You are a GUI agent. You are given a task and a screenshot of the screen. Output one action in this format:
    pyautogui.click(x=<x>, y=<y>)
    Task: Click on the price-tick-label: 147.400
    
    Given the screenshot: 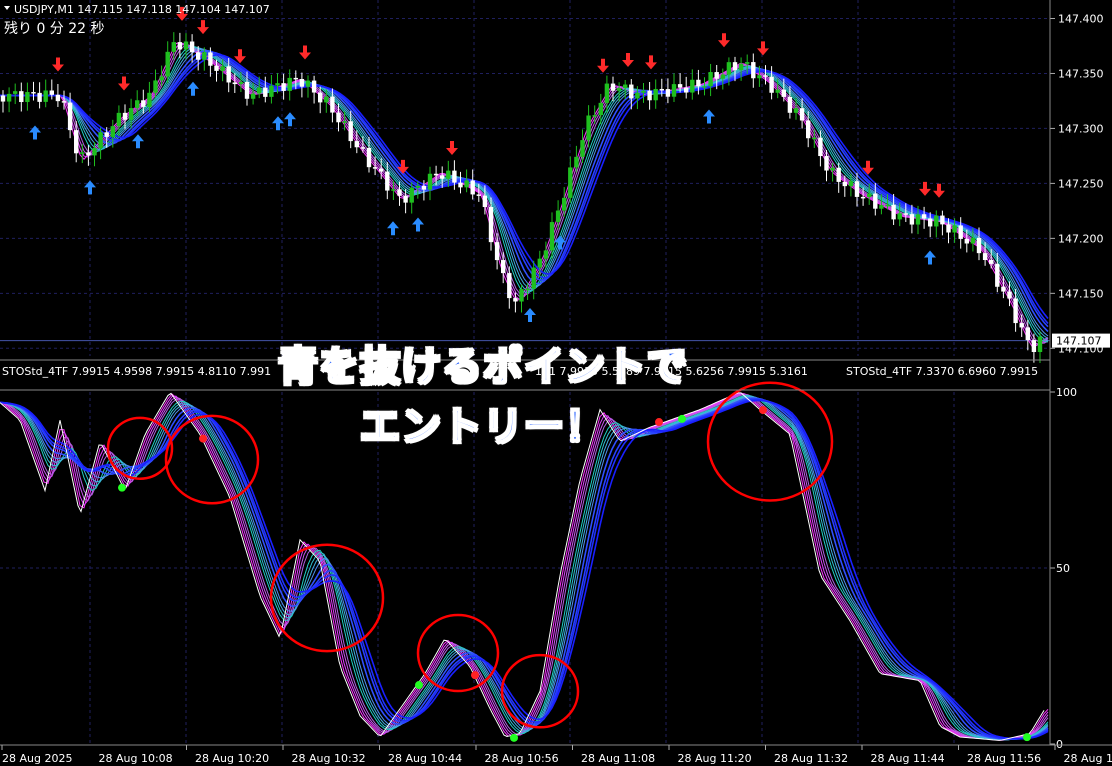 What is the action you would take?
    pyautogui.click(x=1081, y=18)
    